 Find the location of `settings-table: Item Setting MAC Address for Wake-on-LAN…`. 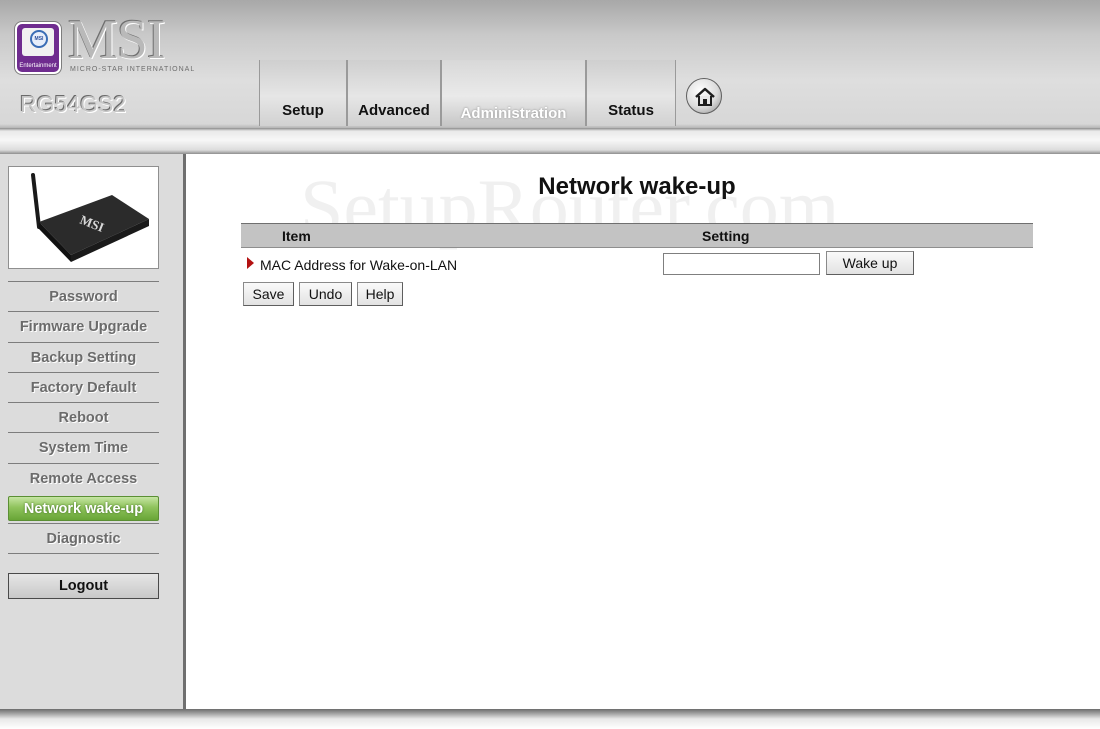

settings-table: Item Setting MAC Address for Wake-on-LAN… is located at coordinates (637, 266).